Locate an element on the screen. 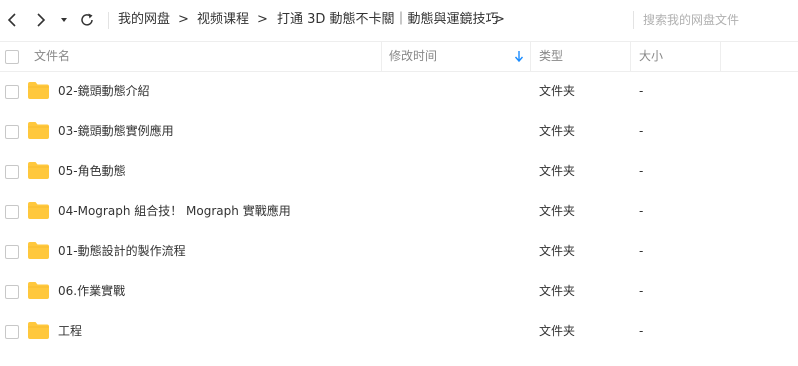 Image resolution: width=798 pixels, height=366 pixels. caret-down-icon is located at coordinates (64, 20).